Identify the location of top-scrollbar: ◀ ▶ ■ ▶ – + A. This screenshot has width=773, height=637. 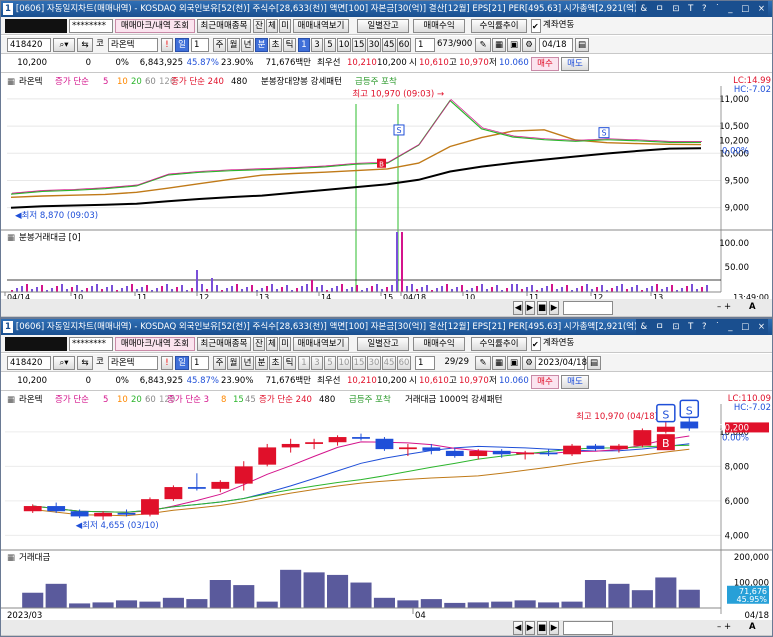
(386, 308).